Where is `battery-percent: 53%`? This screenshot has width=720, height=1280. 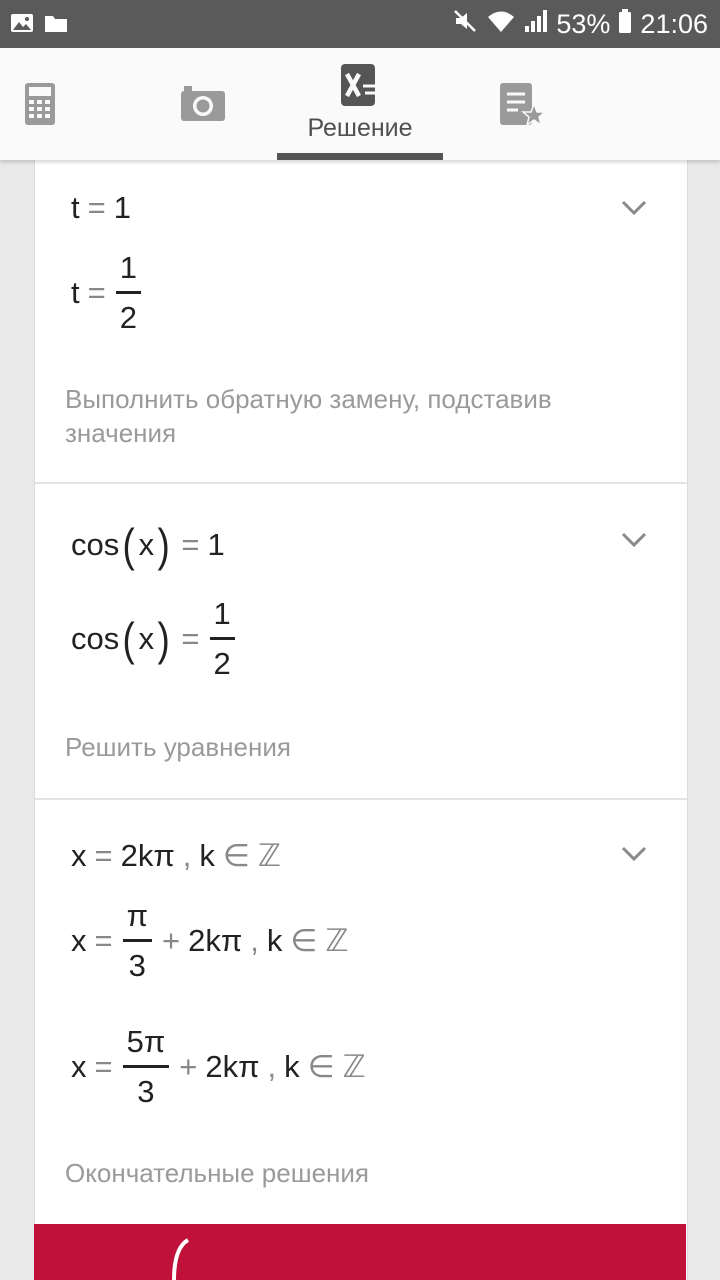 battery-percent: 53% is located at coordinates (583, 23).